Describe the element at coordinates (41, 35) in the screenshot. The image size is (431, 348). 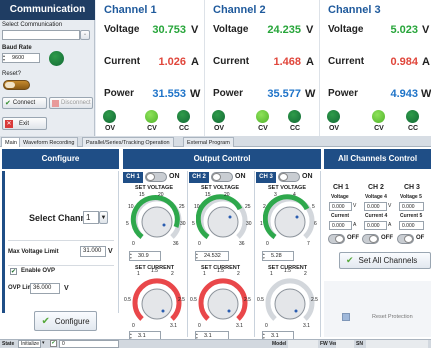
I see `select-communication-field` at that location.